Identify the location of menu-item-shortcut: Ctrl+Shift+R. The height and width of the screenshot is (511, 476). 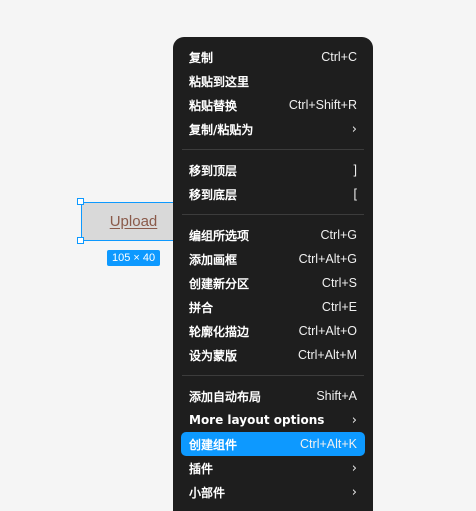
(322, 105).